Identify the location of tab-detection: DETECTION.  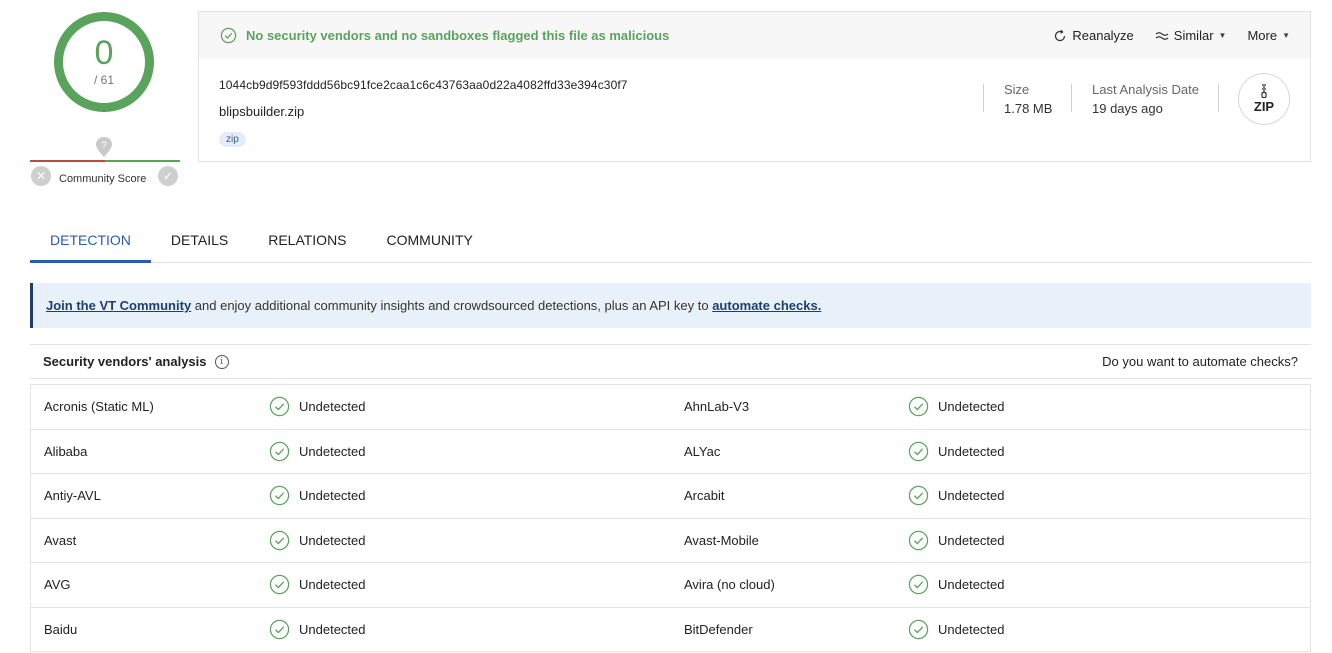
(90, 240).